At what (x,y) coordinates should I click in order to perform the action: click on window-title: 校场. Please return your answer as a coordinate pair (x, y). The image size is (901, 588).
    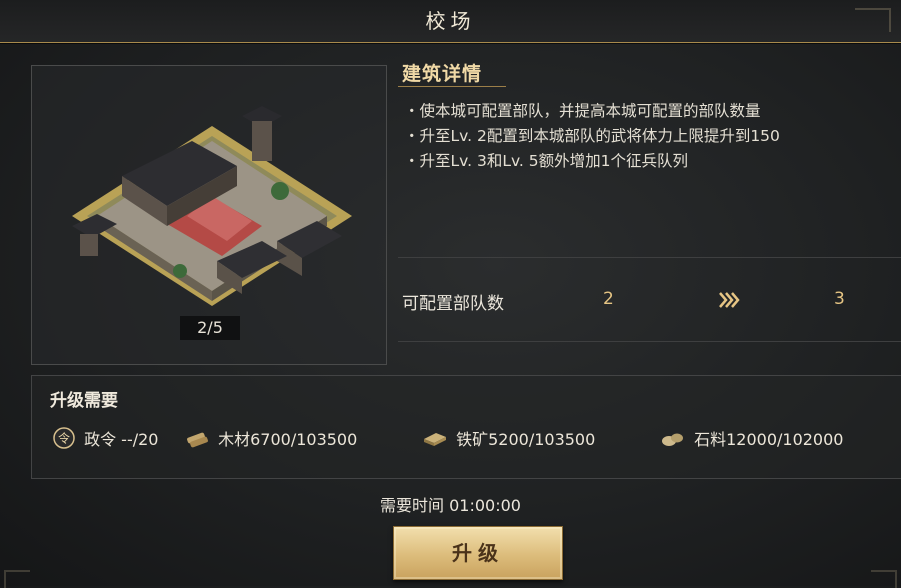
    Looking at the image, I should click on (450, 21).